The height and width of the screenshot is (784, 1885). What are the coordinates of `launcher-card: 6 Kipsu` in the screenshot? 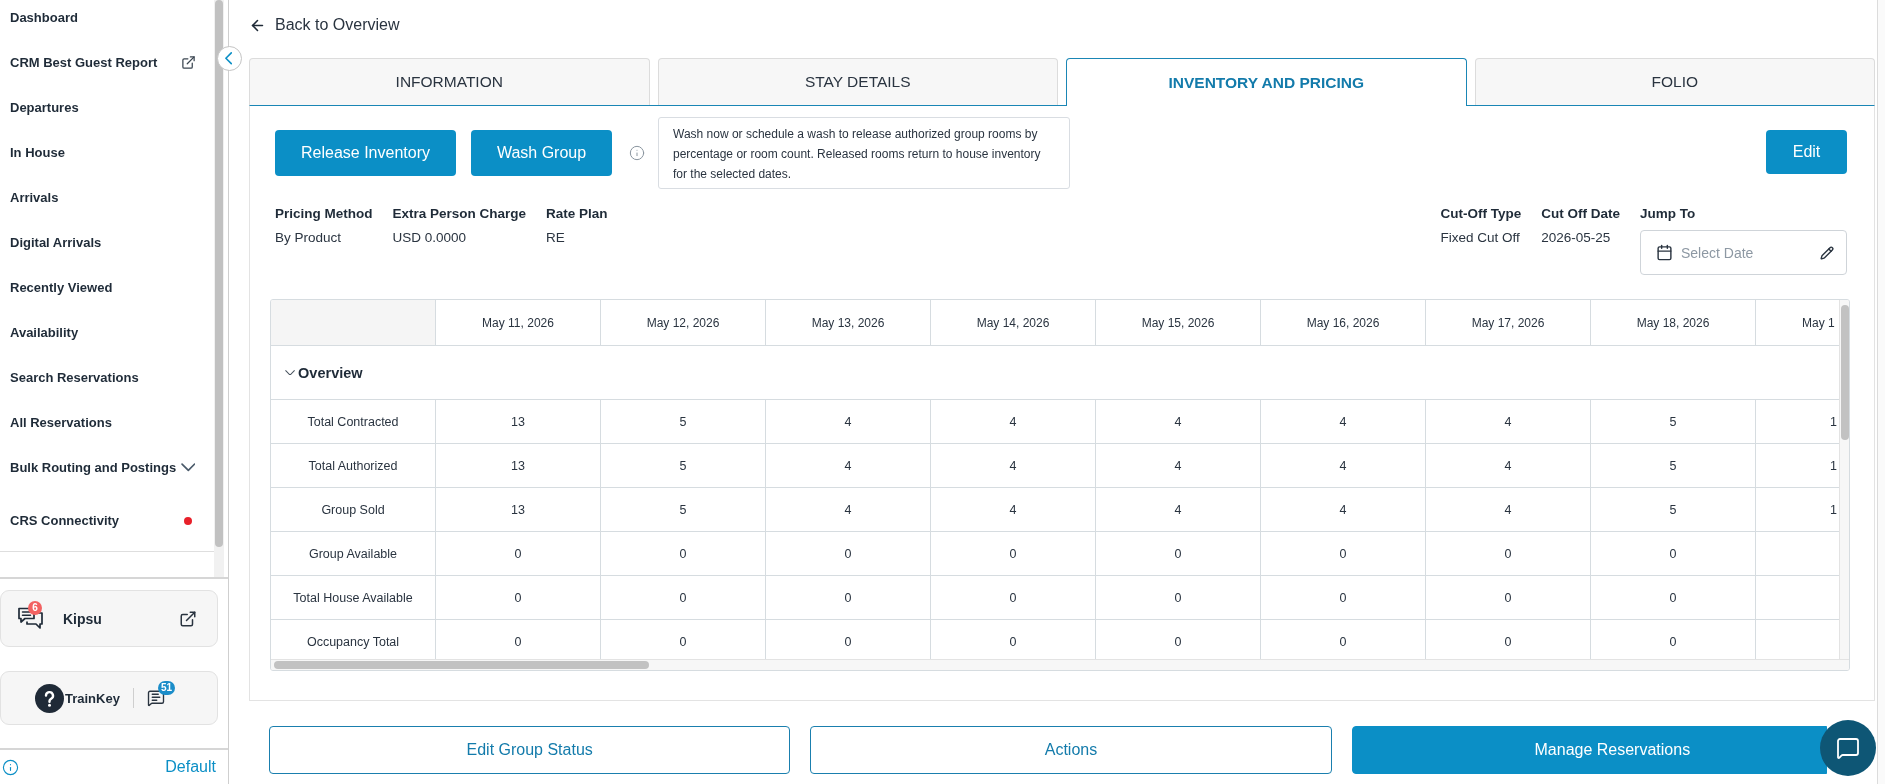 It's located at (109, 618).